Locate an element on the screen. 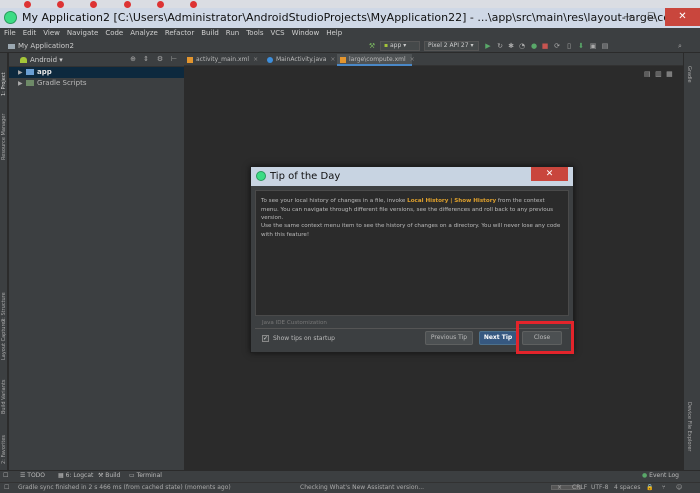  tab-project: 1: Project is located at coordinates (4, 76).